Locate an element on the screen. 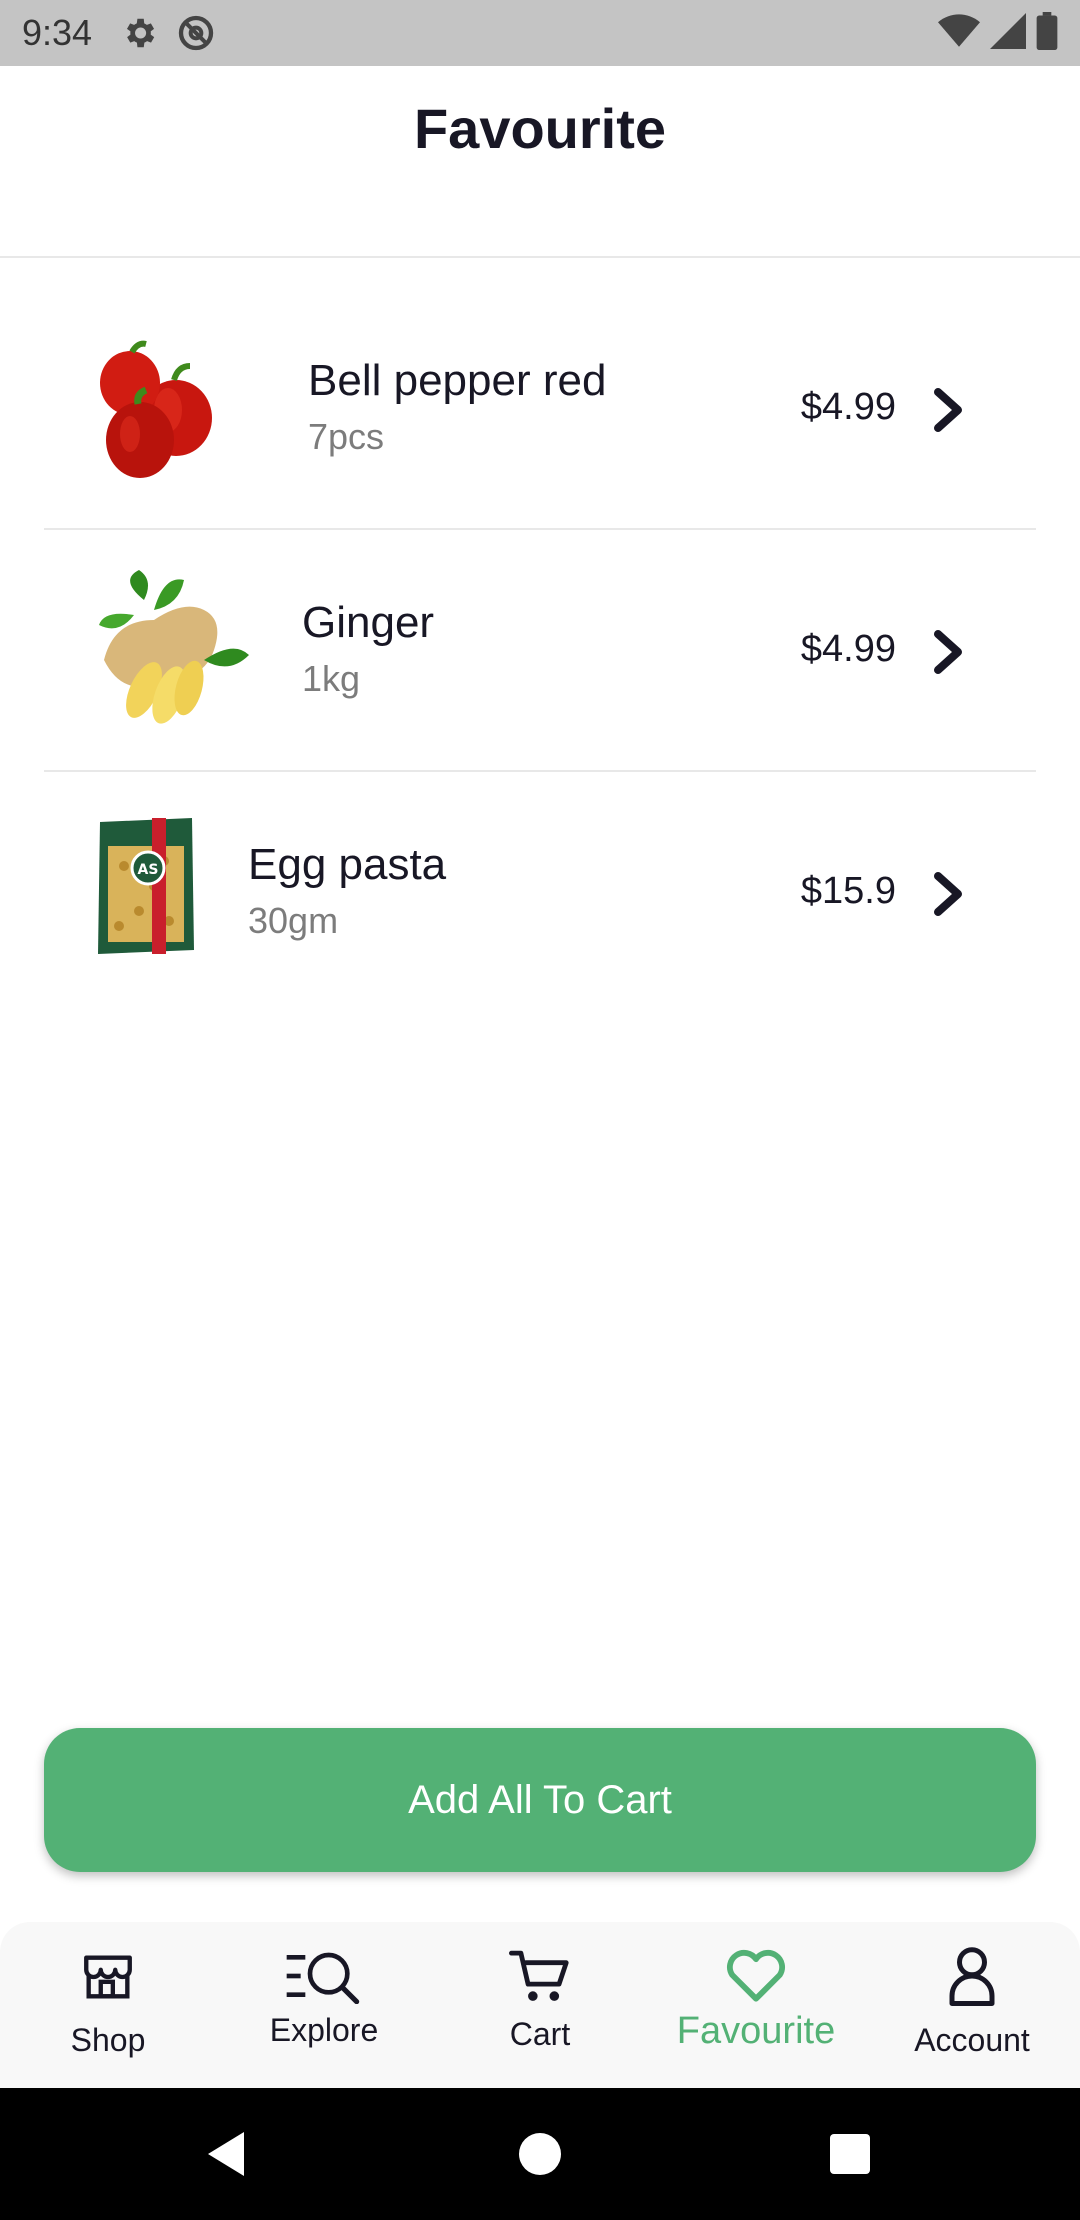 This screenshot has height=2220, width=1080. page-title: Favourite is located at coordinates (540, 128).